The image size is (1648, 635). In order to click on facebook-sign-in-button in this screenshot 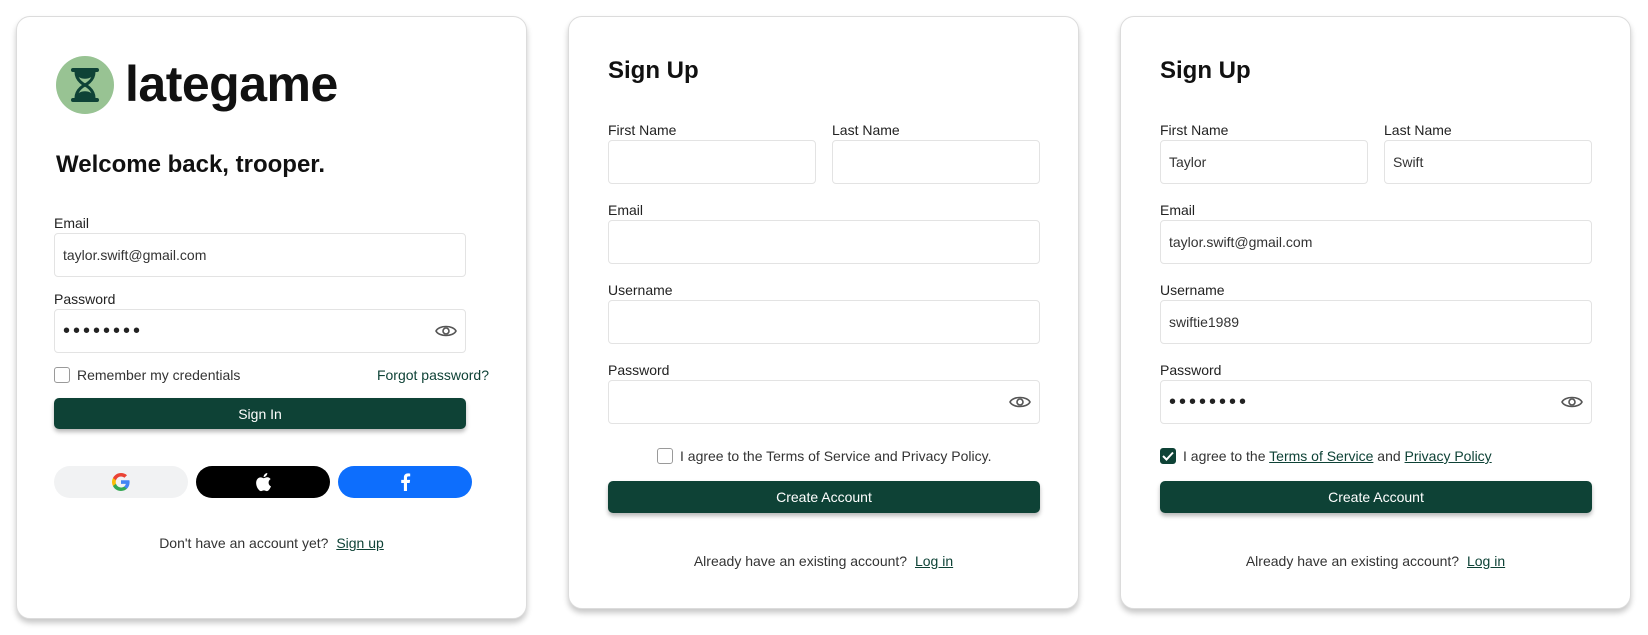, I will do `click(405, 482)`.